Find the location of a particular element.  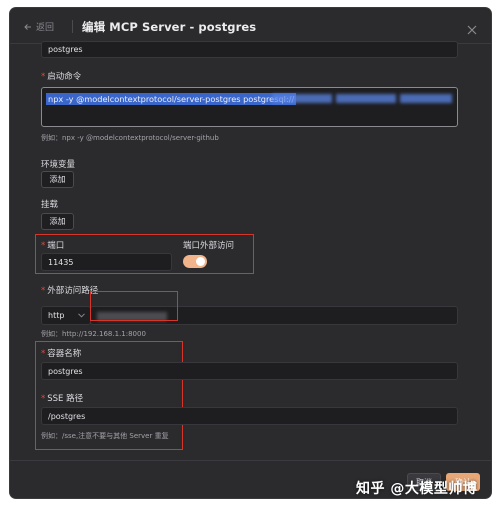

arrow-left-icon is located at coordinates (27, 26).